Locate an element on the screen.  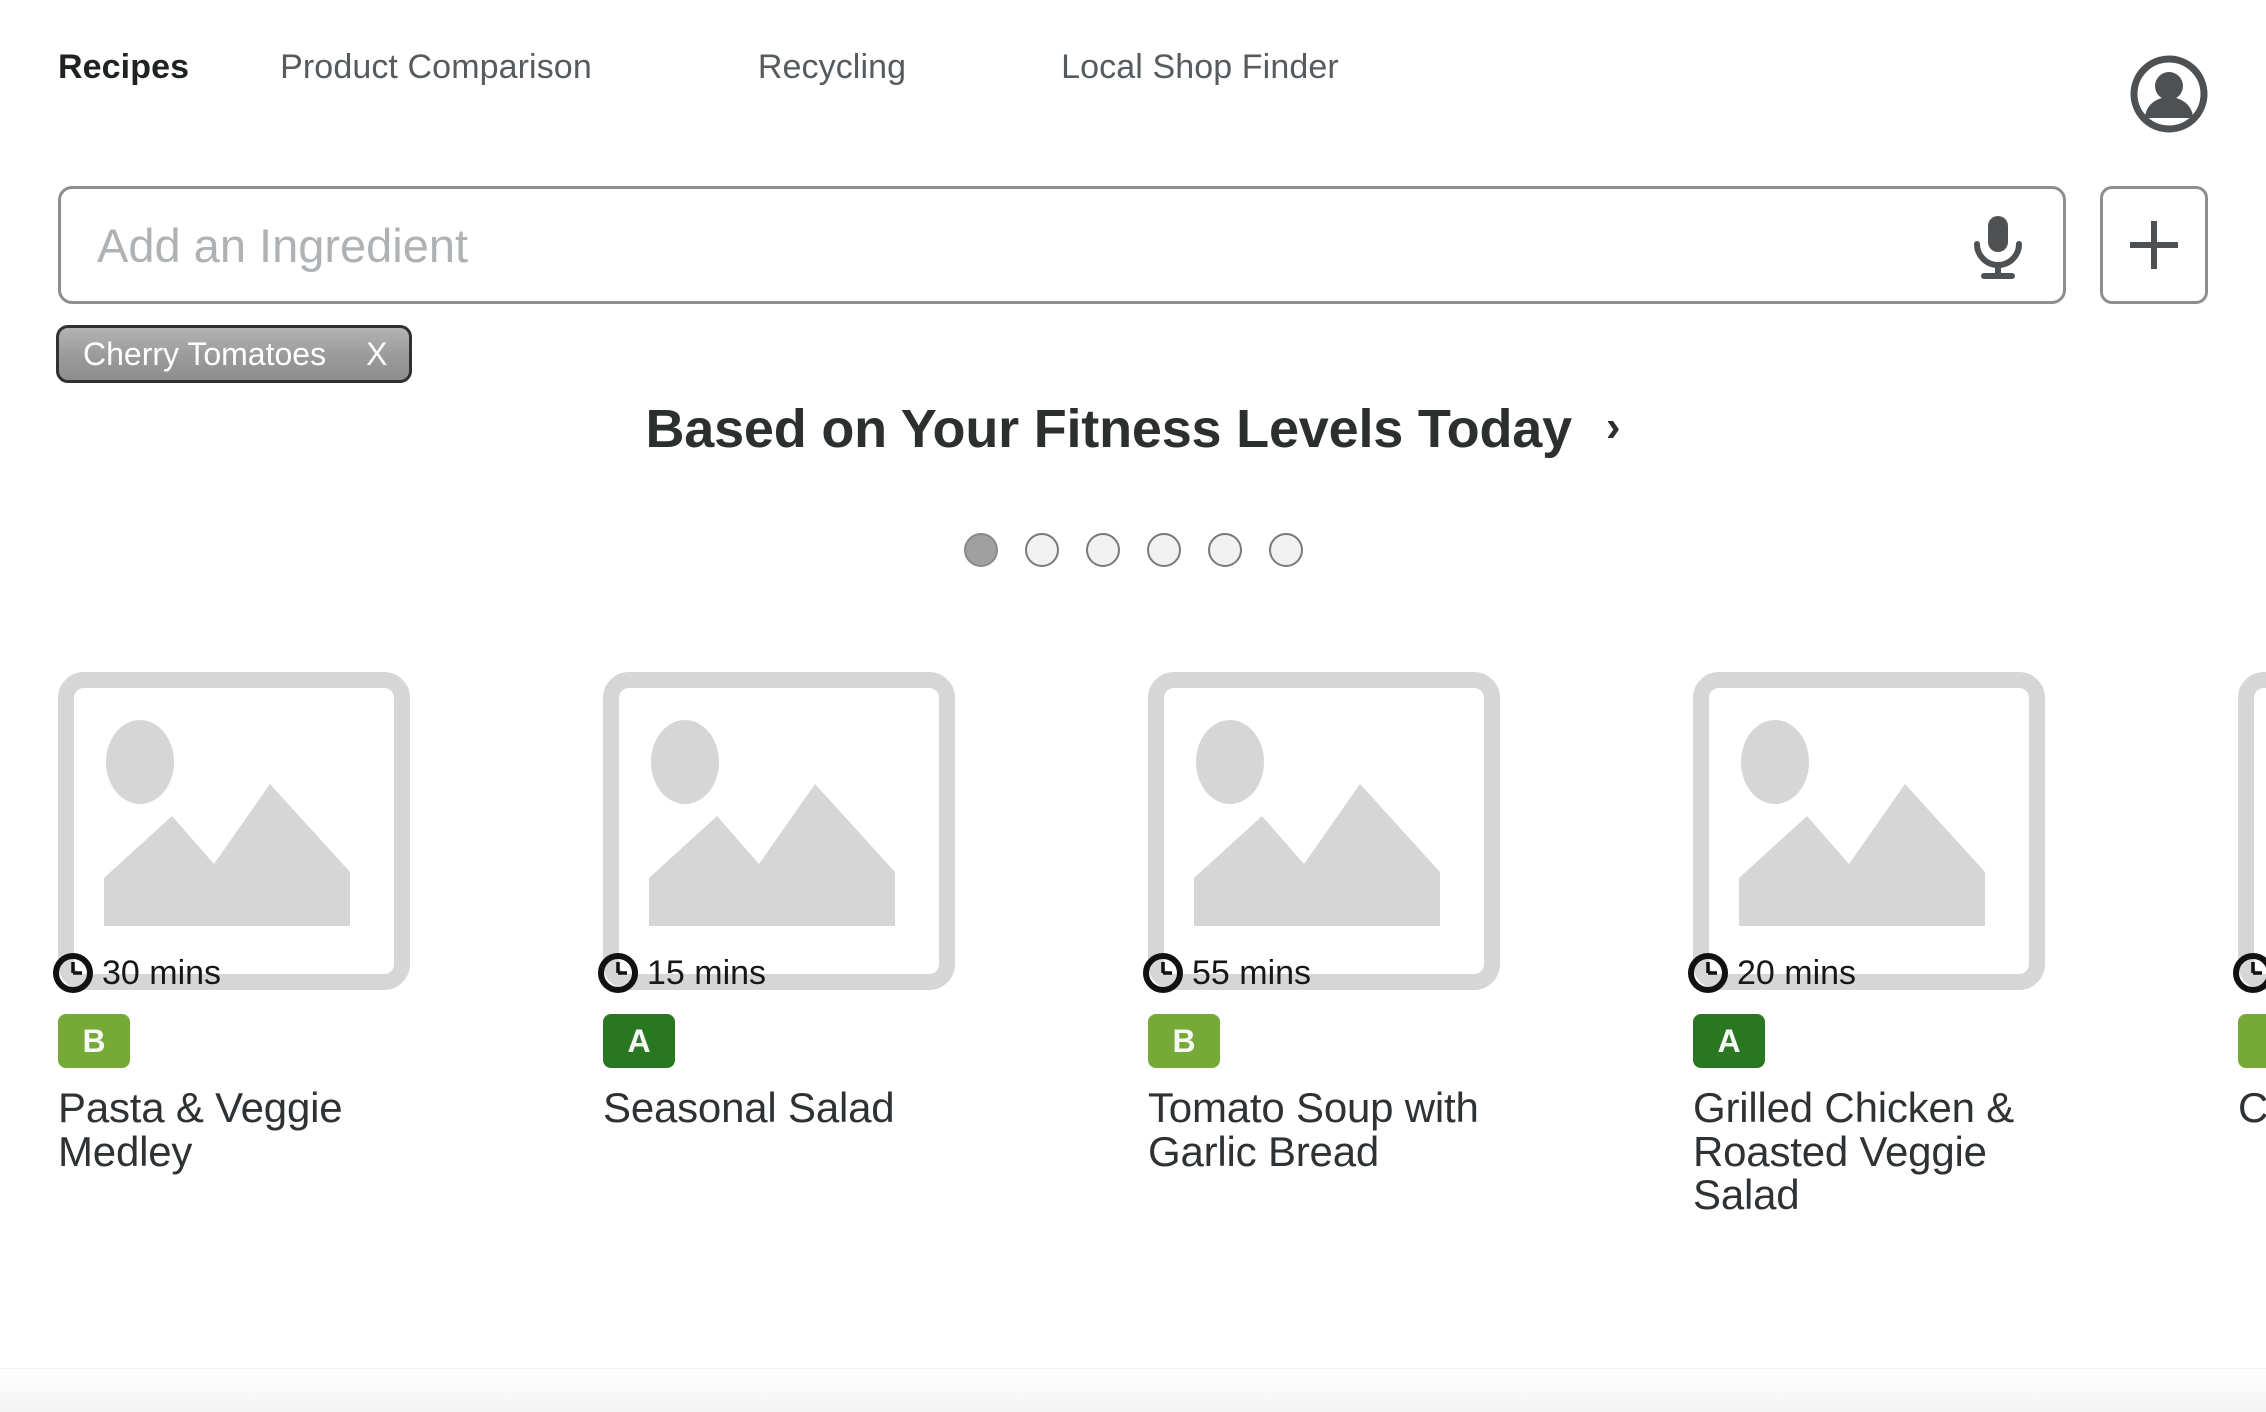
ingredient-chip-list: Cherry Tomatoes X is located at coordinates (234, 354).